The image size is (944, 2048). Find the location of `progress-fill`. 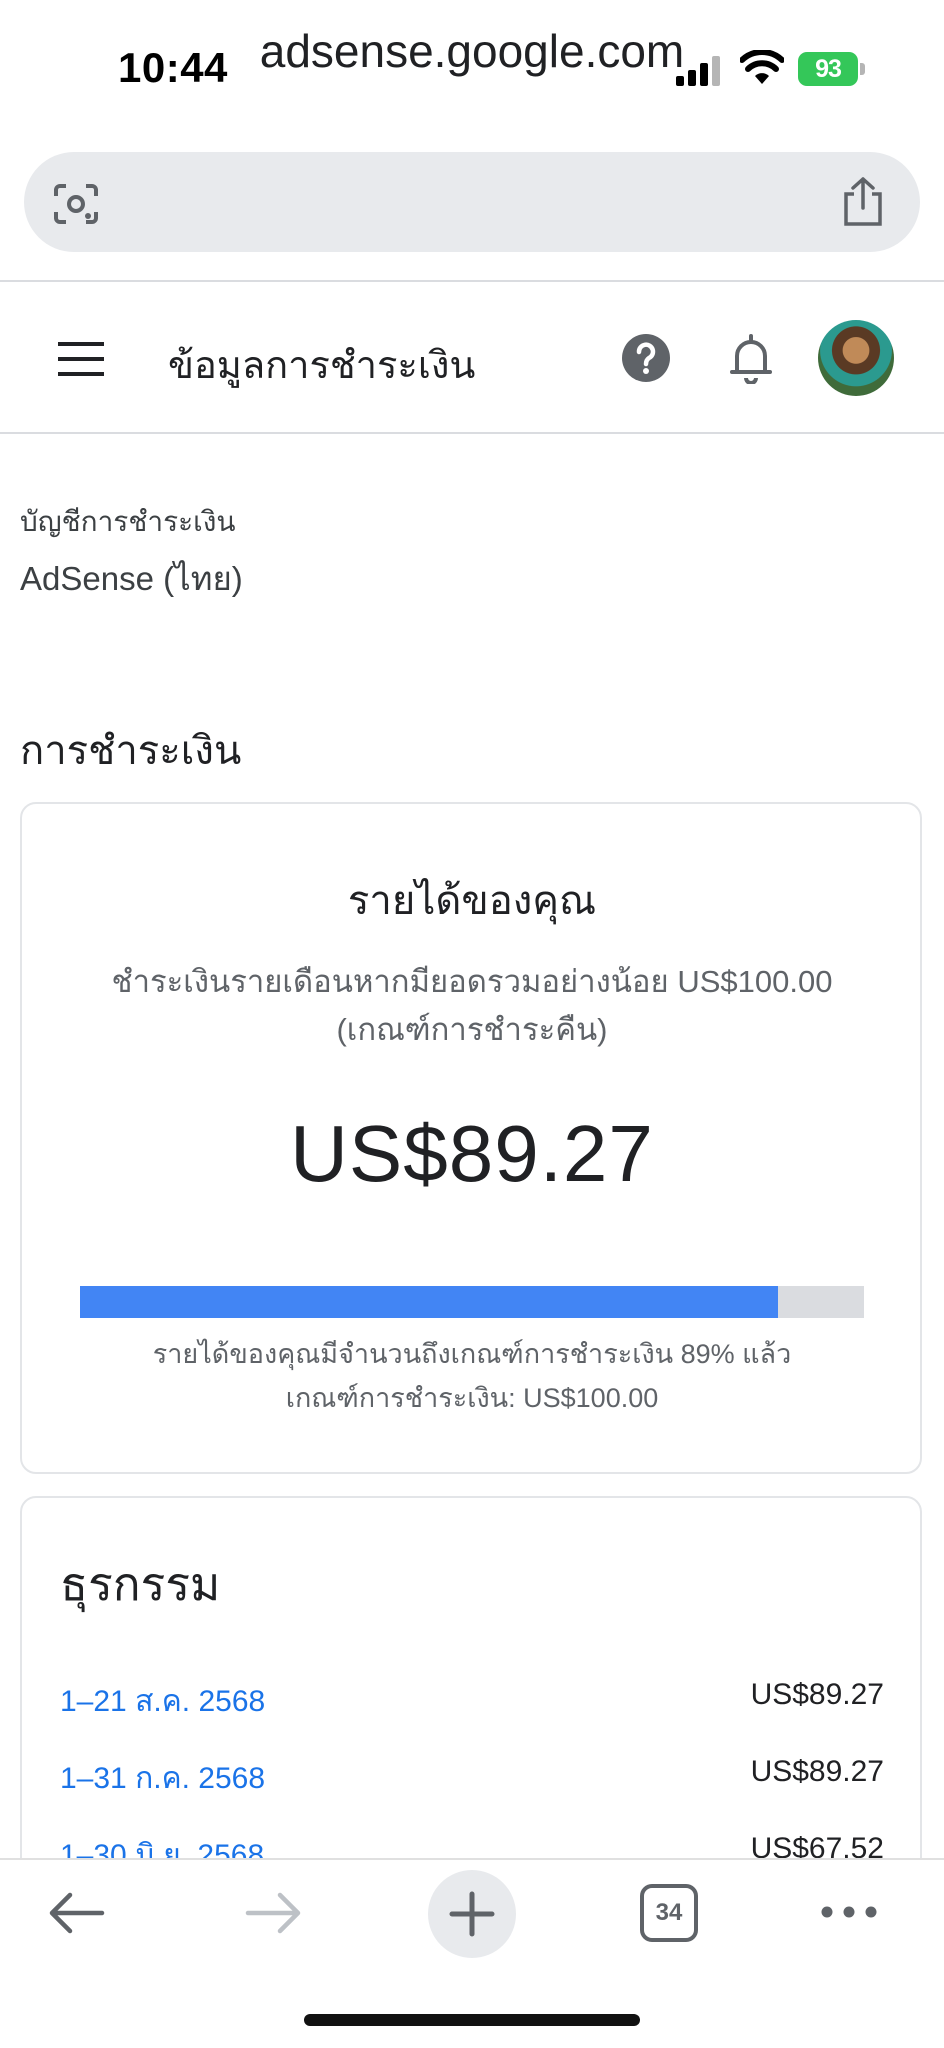

progress-fill is located at coordinates (429, 1302).